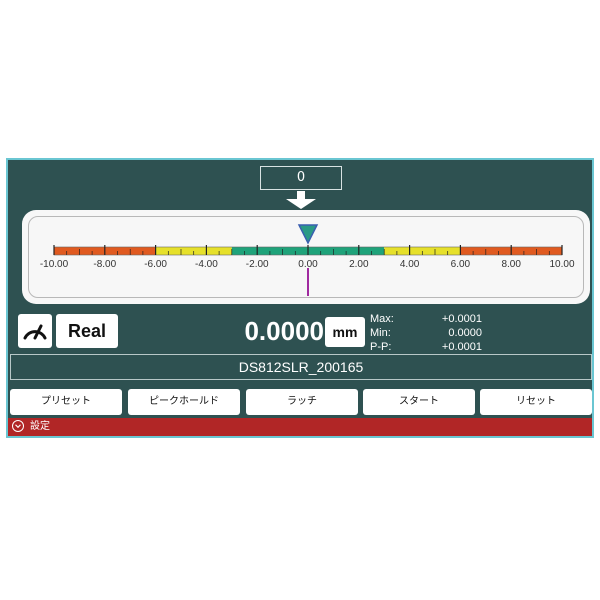  What do you see at coordinates (284, 331) in the screenshot?
I see `reading-value: 0.0000` at bounding box center [284, 331].